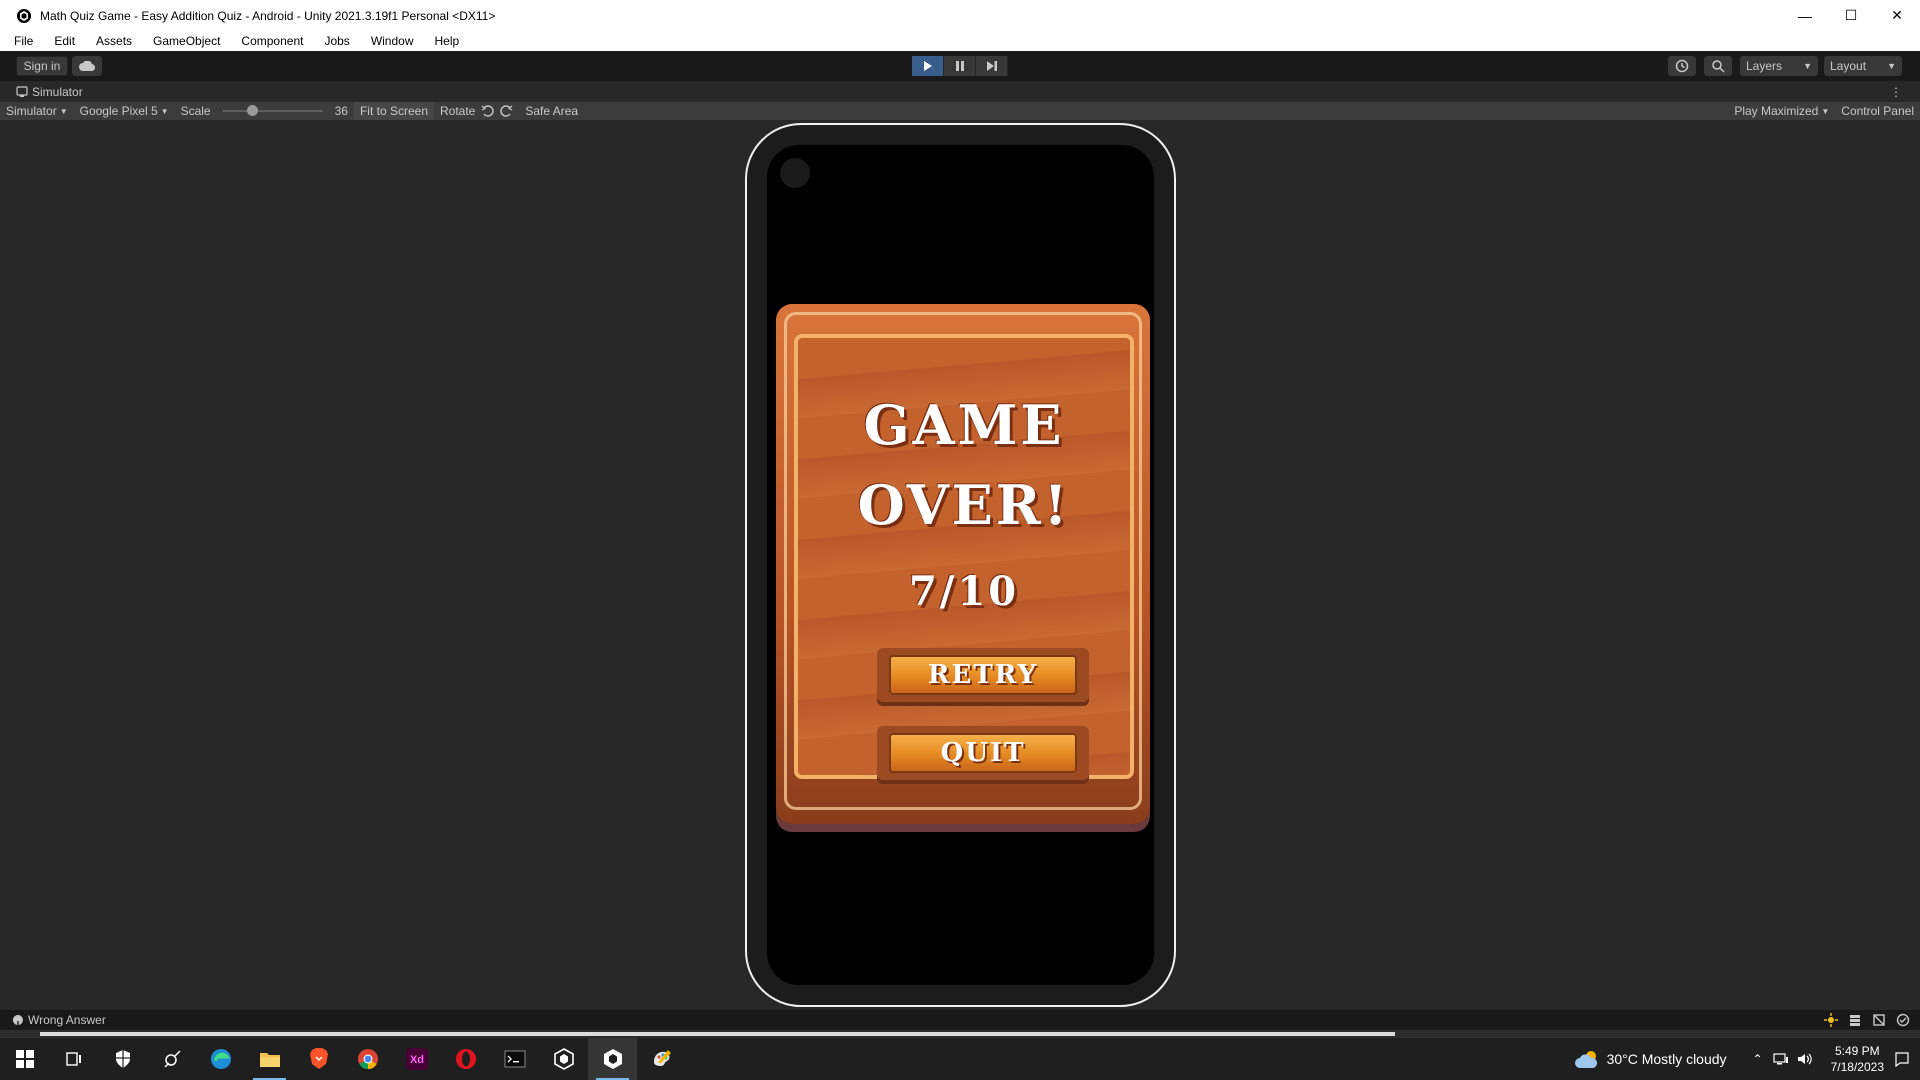 This screenshot has width=1920, height=1080. What do you see at coordinates (1863, 66) in the screenshot?
I see `layout-dropdown: Layout ▼` at bounding box center [1863, 66].